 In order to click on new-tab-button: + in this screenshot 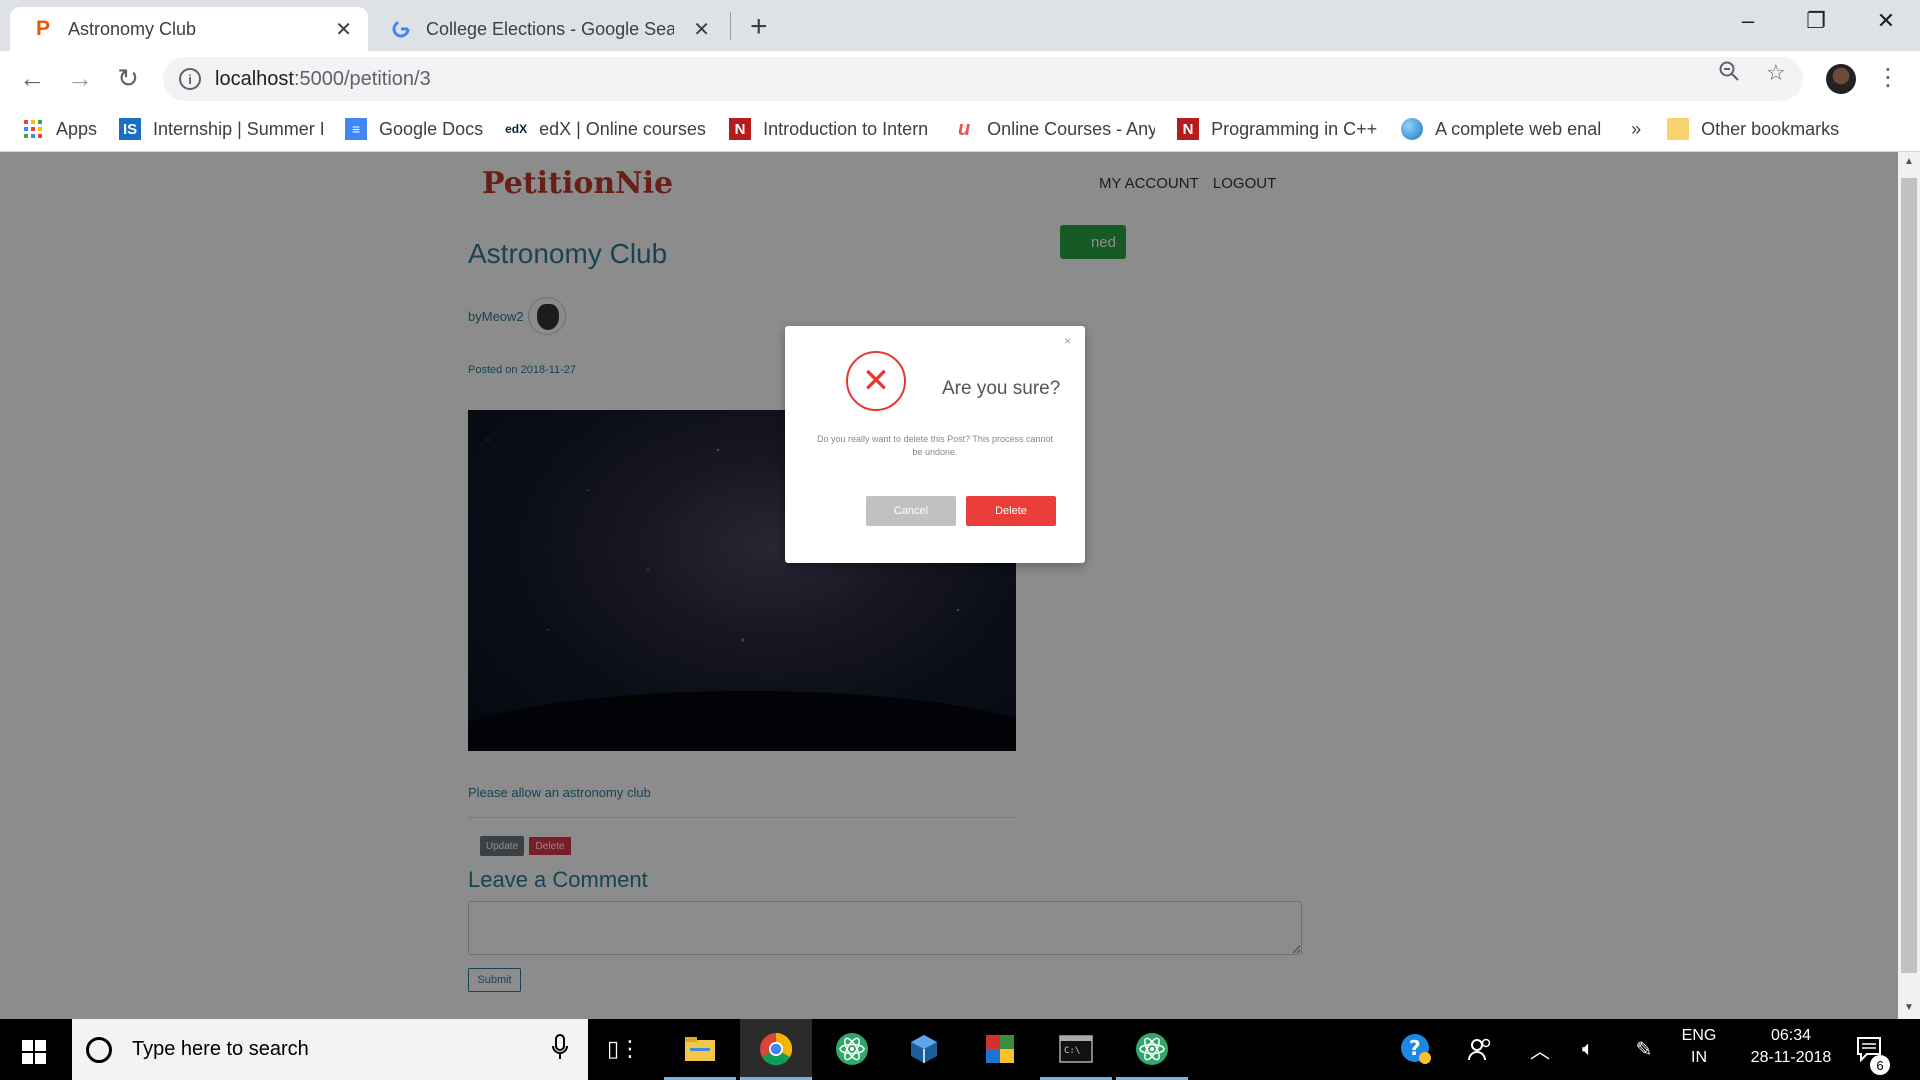, I will do `click(759, 27)`.